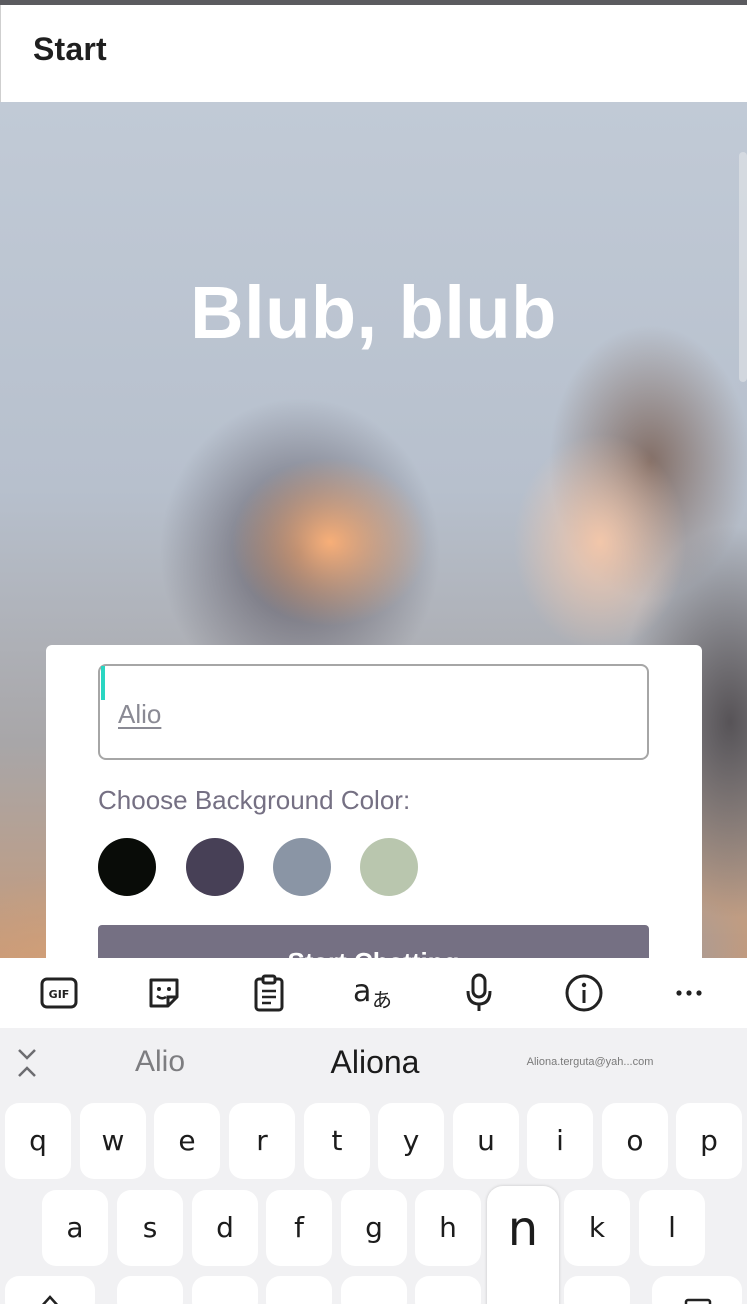  I want to click on svg-text: あ, so click(382, 999).